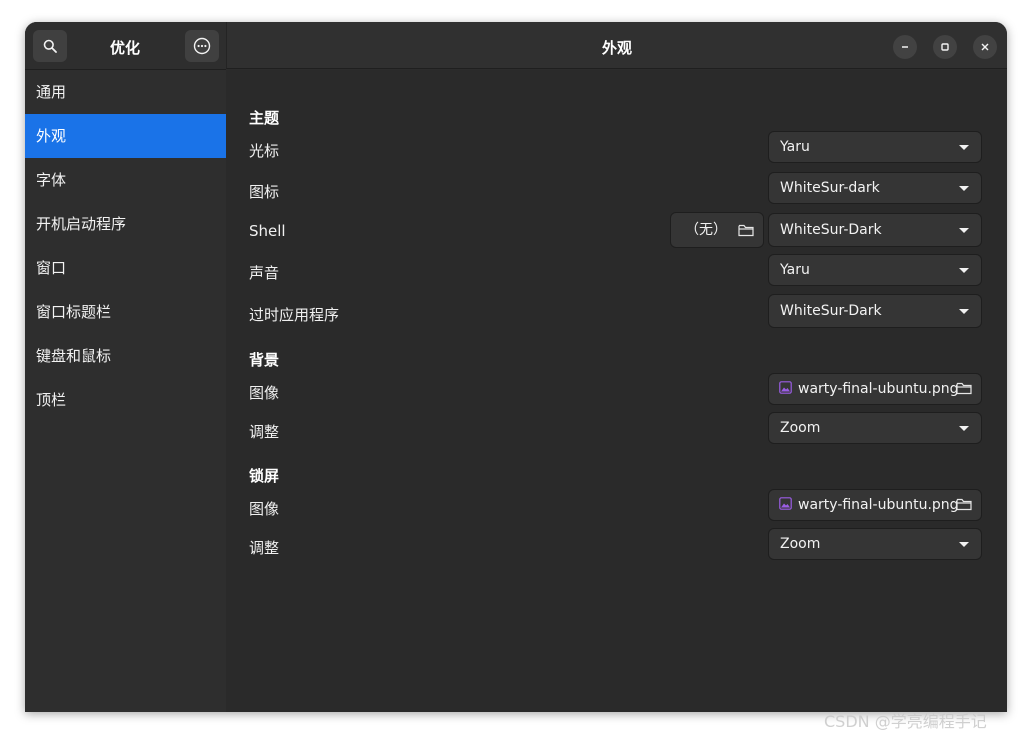 This screenshot has width=1032, height=739. What do you see at coordinates (125, 136) in the screenshot?
I see `sidebar-item-appearance: 外观` at bounding box center [125, 136].